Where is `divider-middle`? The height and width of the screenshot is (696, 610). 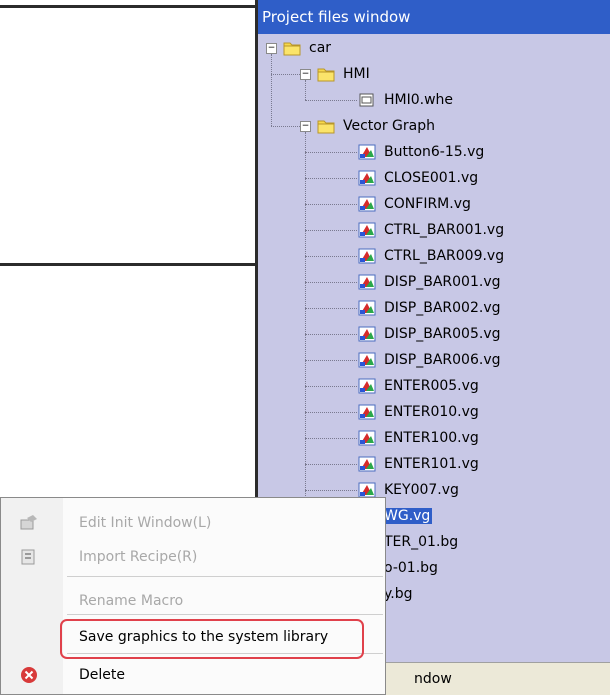
divider-middle is located at coordinates (129, 264).